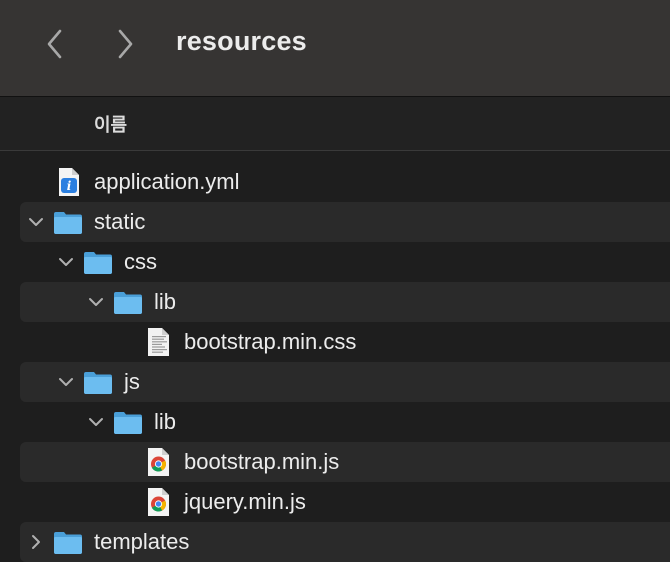  I want to click on css-document-icon, so click(158, 342).